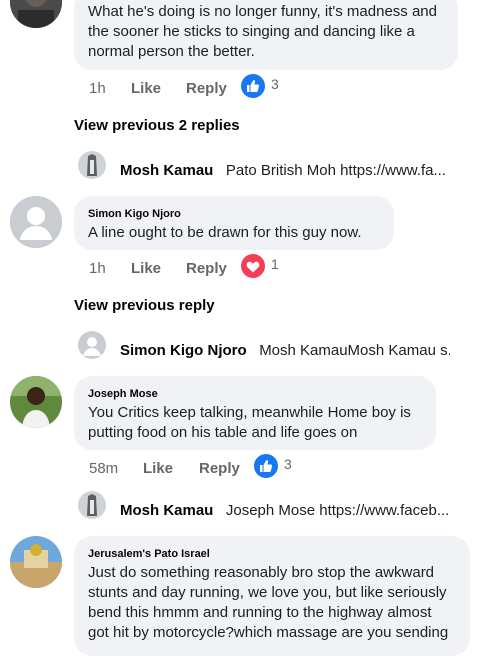  Describe the element at coordinates (275, 264) in the screenshot. I see `reaction-count: 1` at that location.